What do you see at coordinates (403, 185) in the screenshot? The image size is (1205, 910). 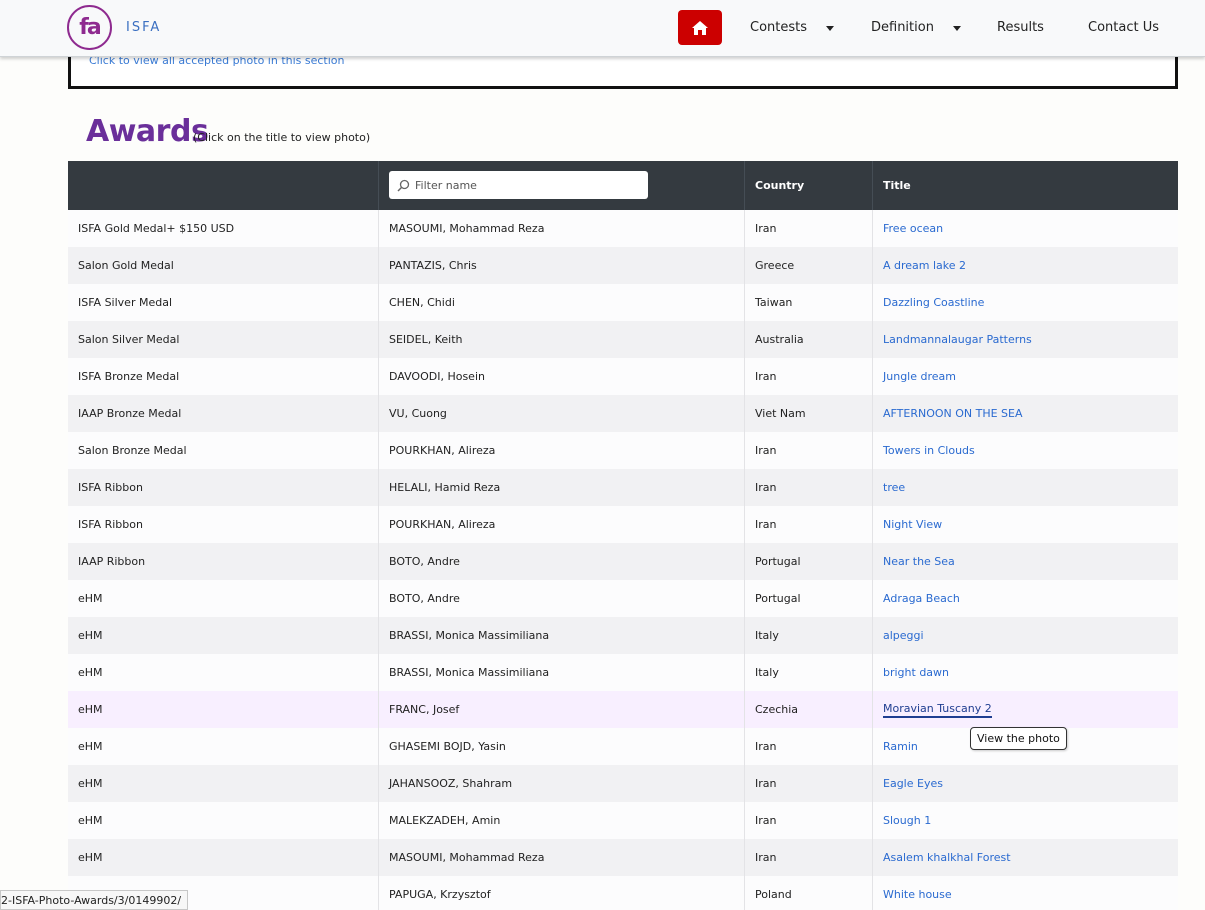 I see `search-icon` at bounding box center [403, 185].